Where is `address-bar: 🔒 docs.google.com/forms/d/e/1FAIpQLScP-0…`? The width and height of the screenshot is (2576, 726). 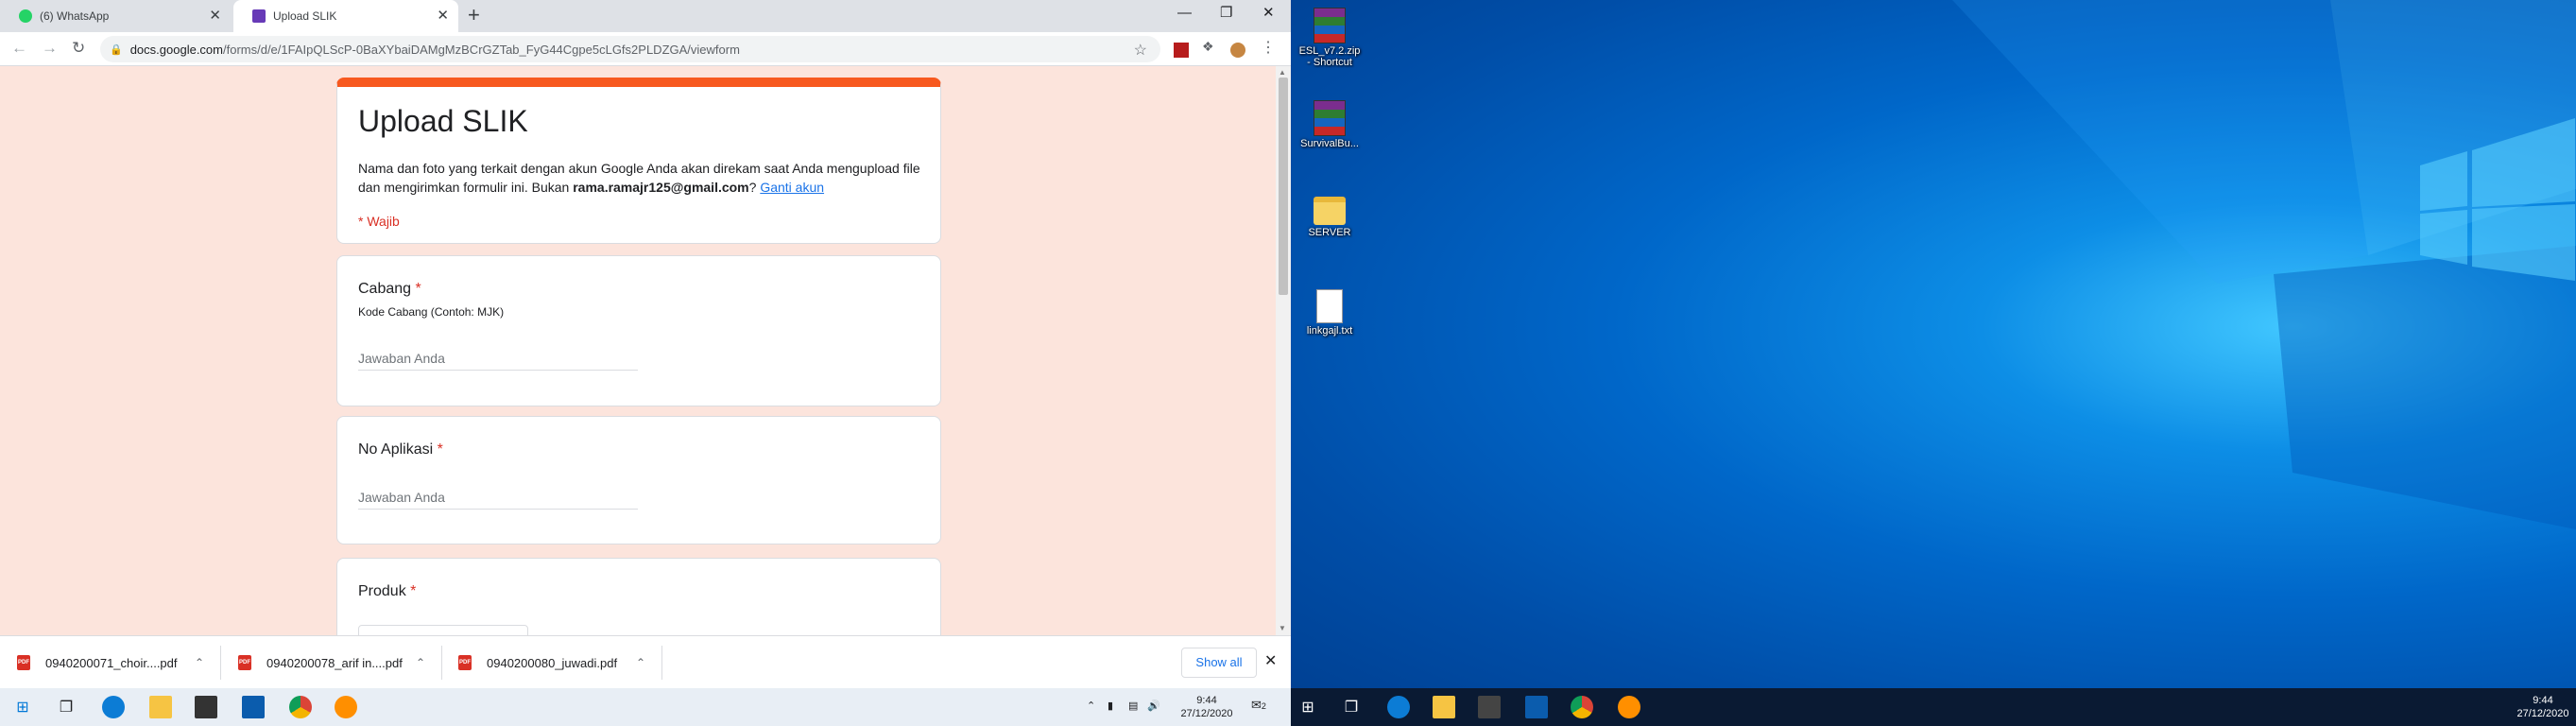
address-bar: 🔒 docs.google.com/forms/d/e/1FAIpQLScP-0… is located at coordinates (630, 49).